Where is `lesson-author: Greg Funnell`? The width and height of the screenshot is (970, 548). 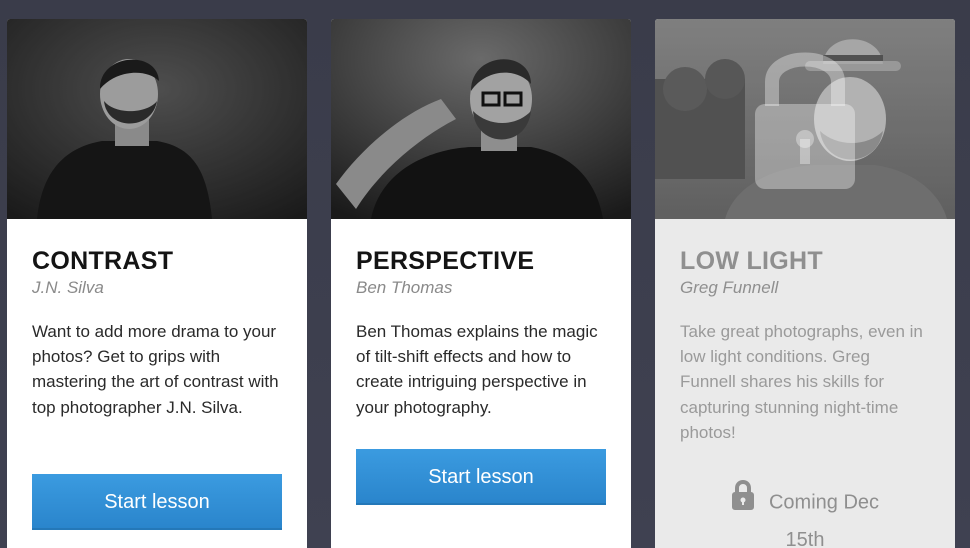
lesson-author: Greg Funnell is located at coordinates (729, 287).